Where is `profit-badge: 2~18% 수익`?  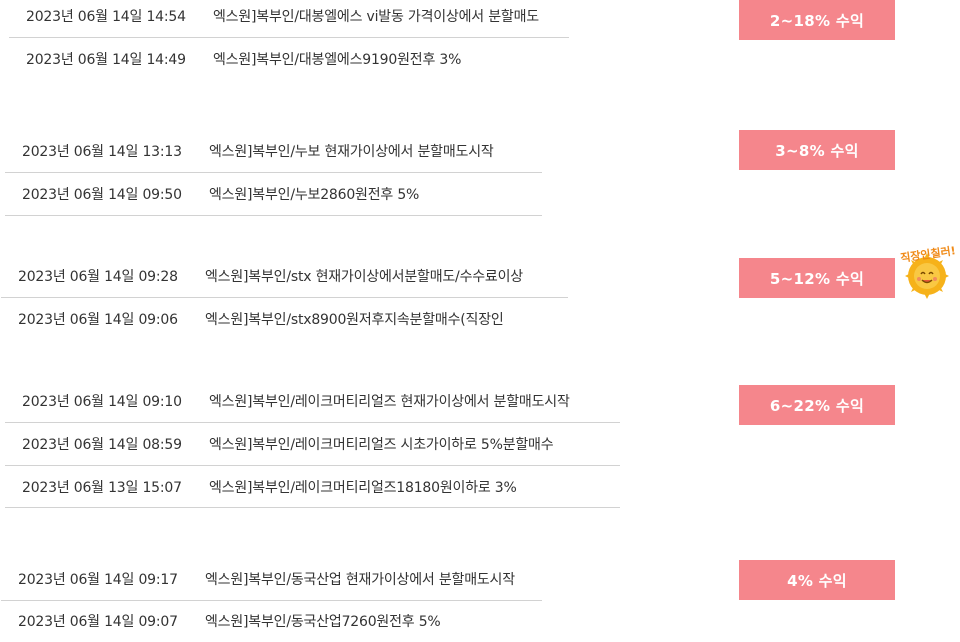
profit-badge: 2~18% 수익 is located at coordinates (817, 20).